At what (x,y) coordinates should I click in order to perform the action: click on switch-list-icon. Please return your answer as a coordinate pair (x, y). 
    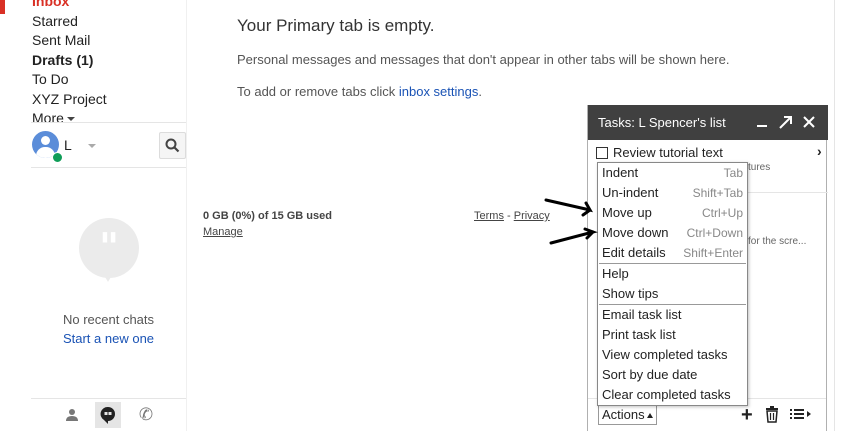
    Looking at the image, I should click on (801, 416).